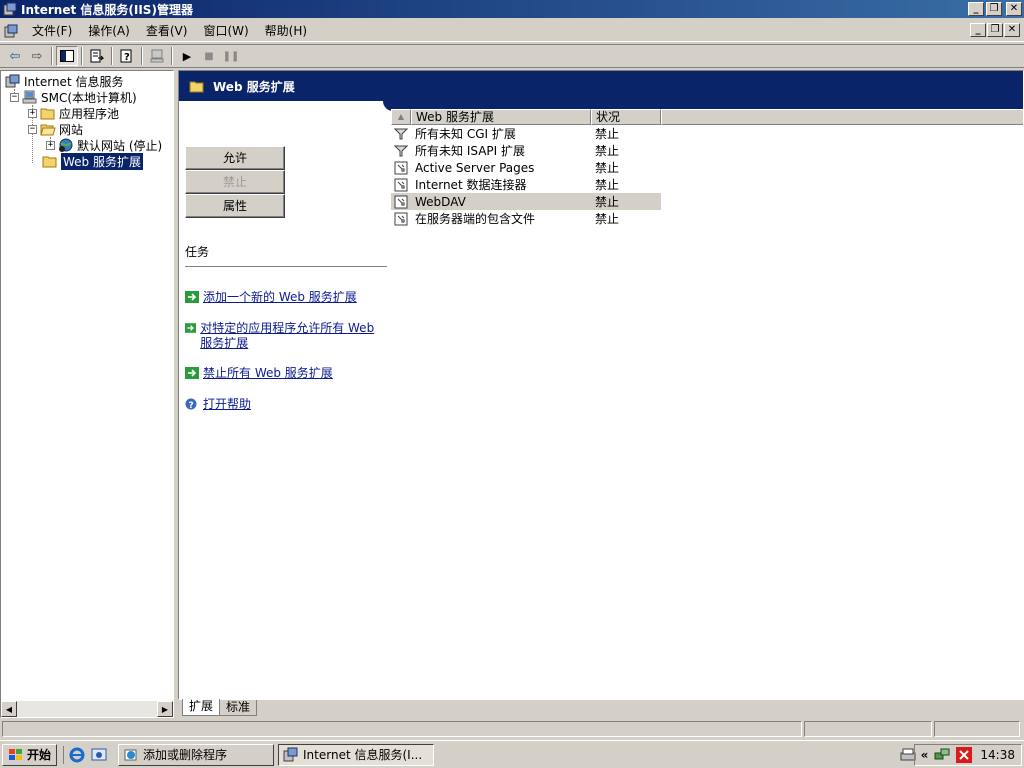  I want to click on globe-stopped-icon, so click(66, 145).